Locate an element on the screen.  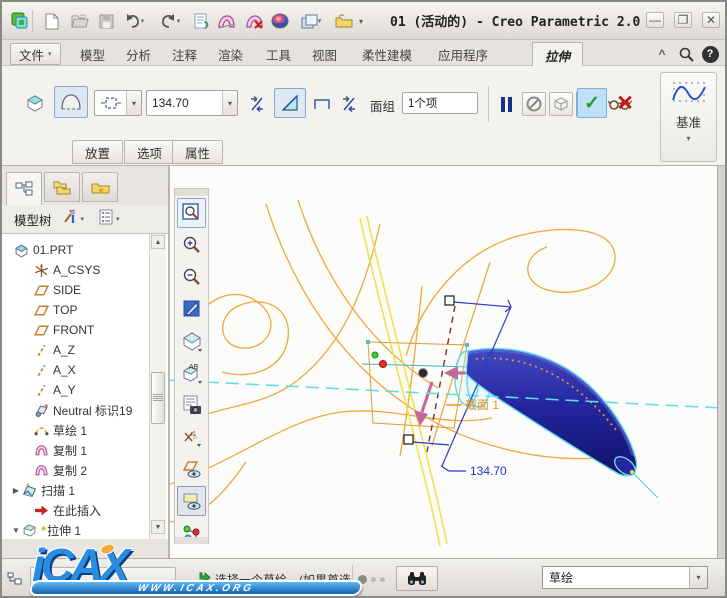
tab-annotate: 注释 is located at coordinates (184, 54).